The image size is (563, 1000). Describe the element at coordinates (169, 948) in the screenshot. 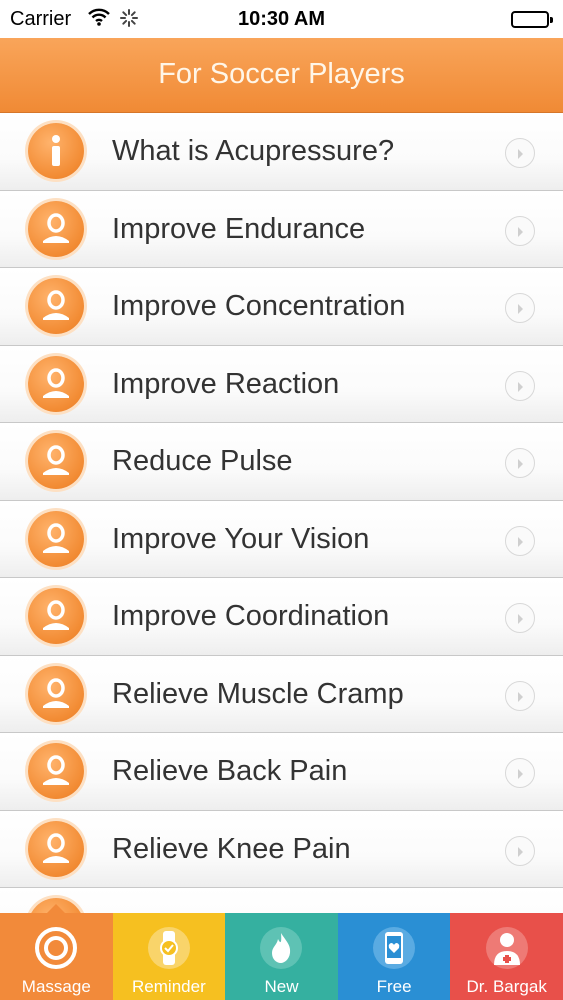

I see `watch-icon` at that location.